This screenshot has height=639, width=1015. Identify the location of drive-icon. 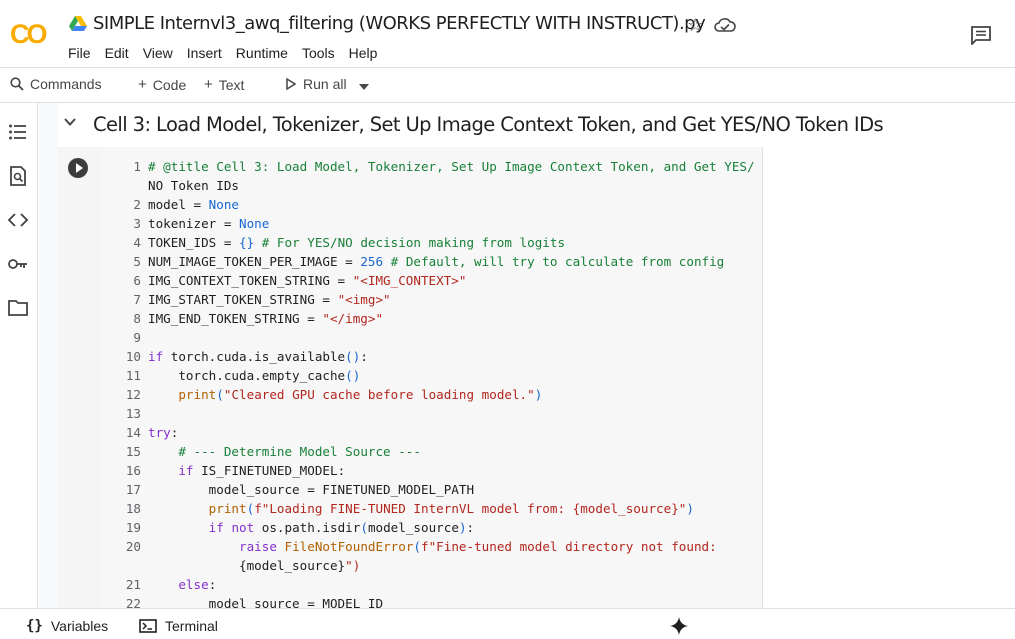
(78, 24).